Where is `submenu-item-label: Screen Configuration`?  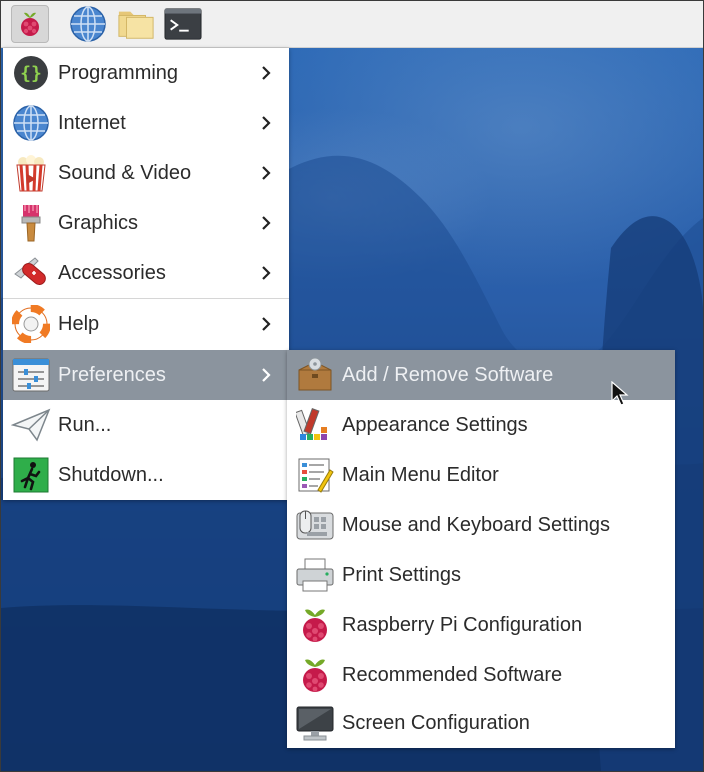 submenu-item-label: Screen Configuration is located at coordinates (436, 722).